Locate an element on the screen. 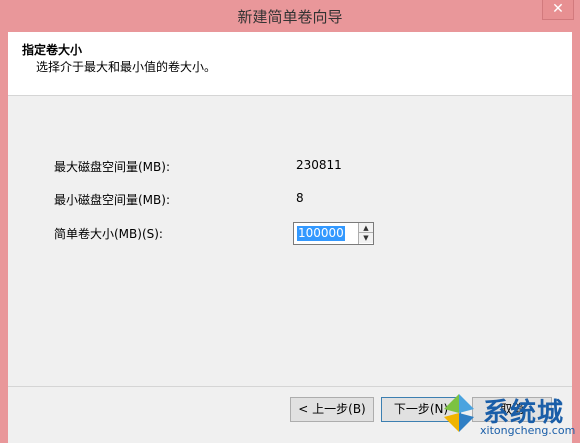 This screenshot has height=443, width=580. close-button: ✕ is located at coordinates (558, 10).